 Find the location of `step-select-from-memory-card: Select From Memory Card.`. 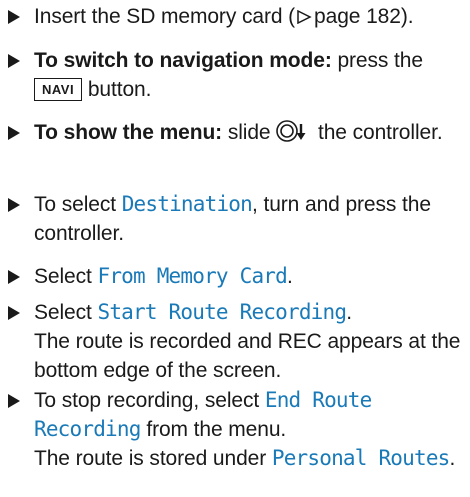

step-select-from-memory-card: Select From Memory Card. is located at coordinates (235, 276).